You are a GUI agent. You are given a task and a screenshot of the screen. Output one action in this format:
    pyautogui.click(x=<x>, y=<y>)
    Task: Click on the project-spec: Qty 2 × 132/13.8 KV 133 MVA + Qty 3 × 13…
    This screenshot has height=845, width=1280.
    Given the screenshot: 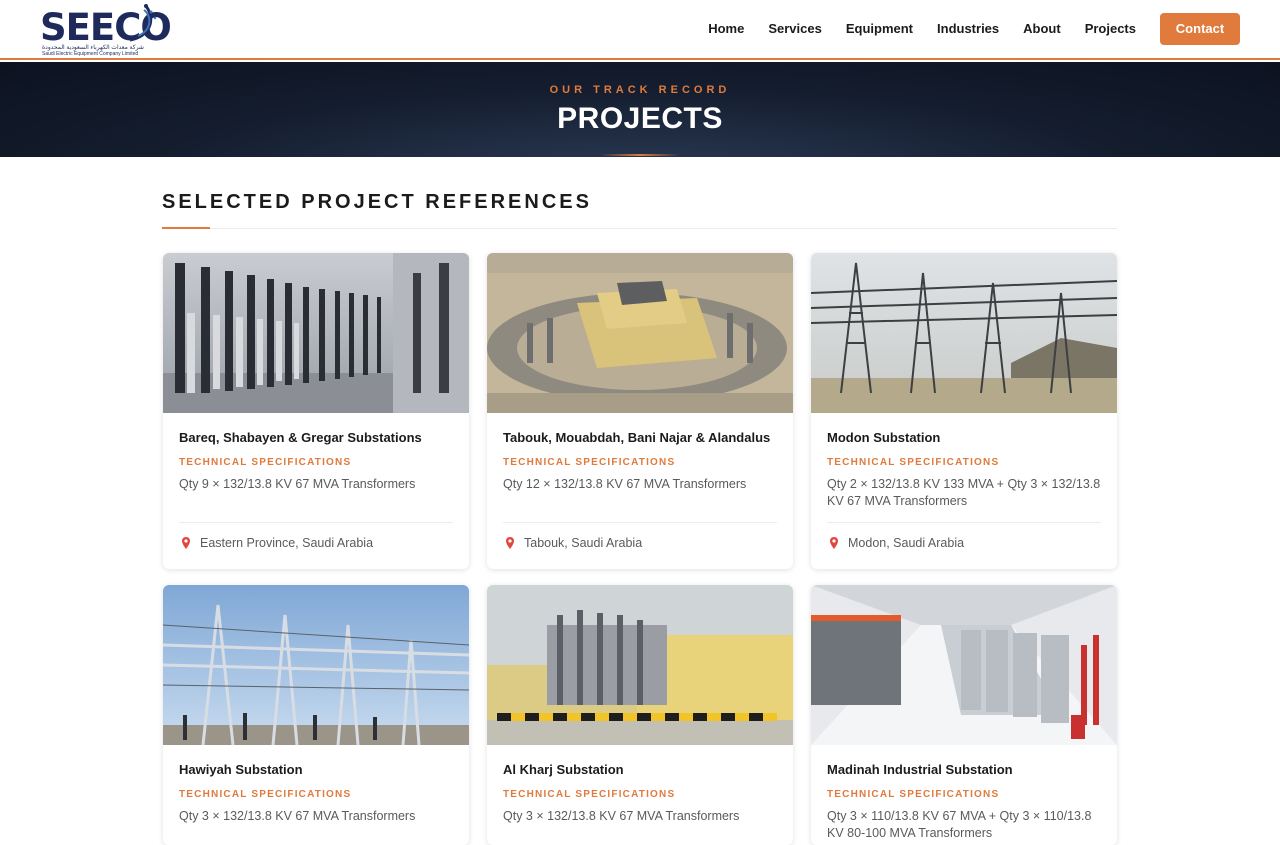 What is the action you would take?
    pyautogui.click(x=964, y=492)
    